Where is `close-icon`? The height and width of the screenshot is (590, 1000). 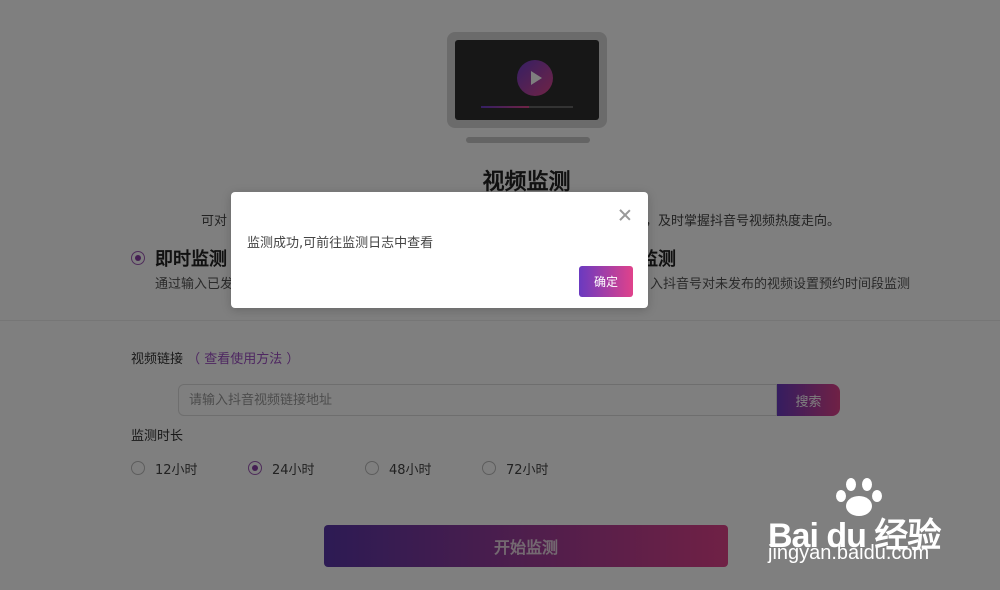
close-icon is located at coordinates (625, 215).